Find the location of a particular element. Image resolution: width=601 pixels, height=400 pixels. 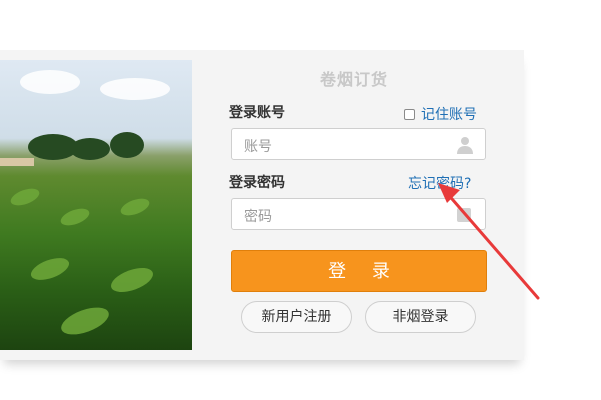

remember-checkbox is located at coordinates (409, 114).